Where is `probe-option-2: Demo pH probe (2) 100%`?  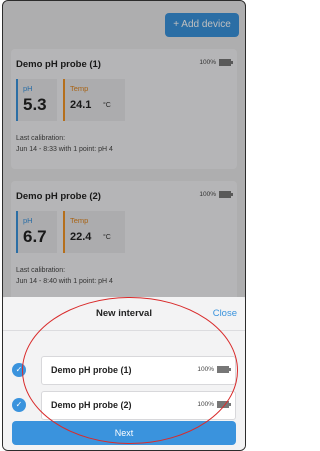 probe-option-2: Demo pH probe (2) 100% is located at coordinates (138, 405).